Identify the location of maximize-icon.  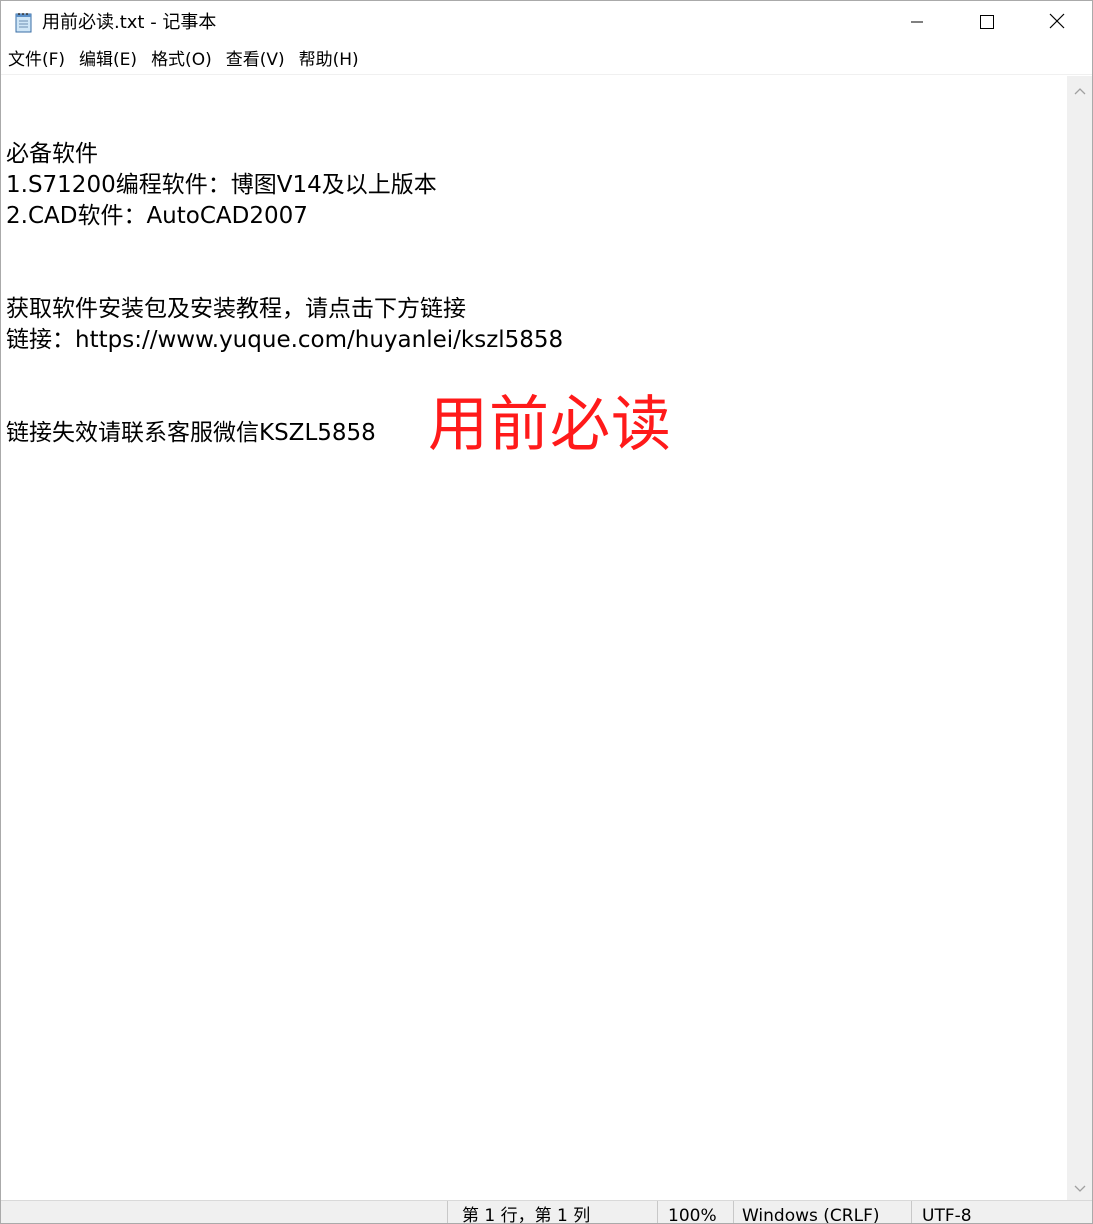
(987, 23).